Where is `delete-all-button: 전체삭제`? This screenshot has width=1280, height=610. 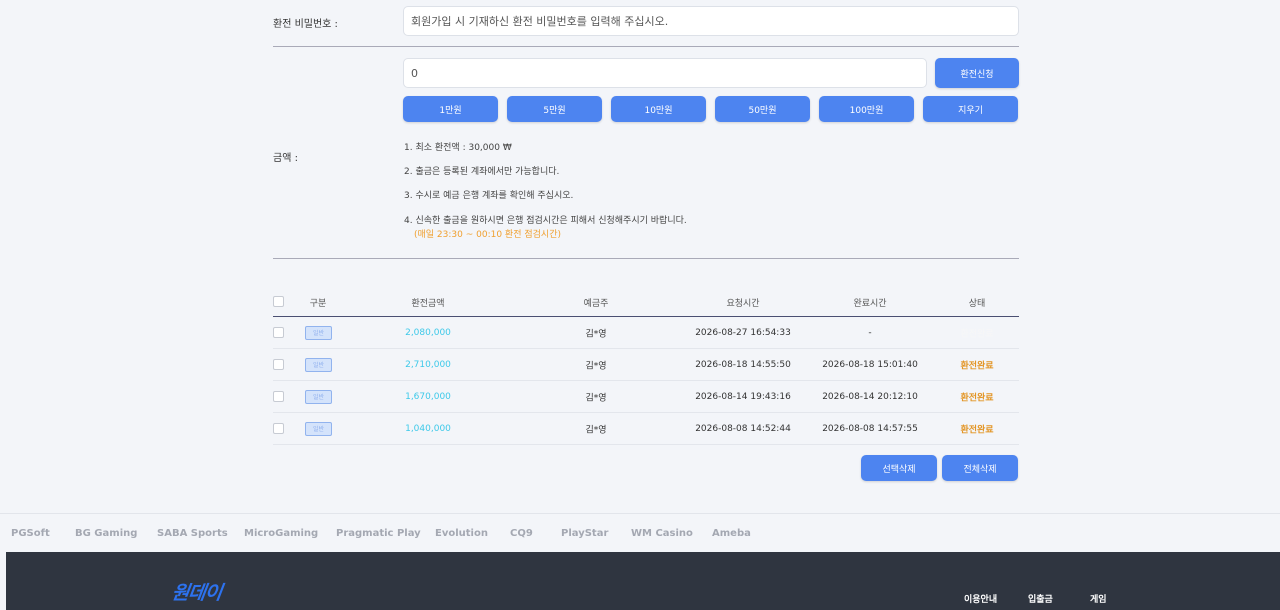 delete-all-button: 전체삭제 is located at coordinates (980, 468).